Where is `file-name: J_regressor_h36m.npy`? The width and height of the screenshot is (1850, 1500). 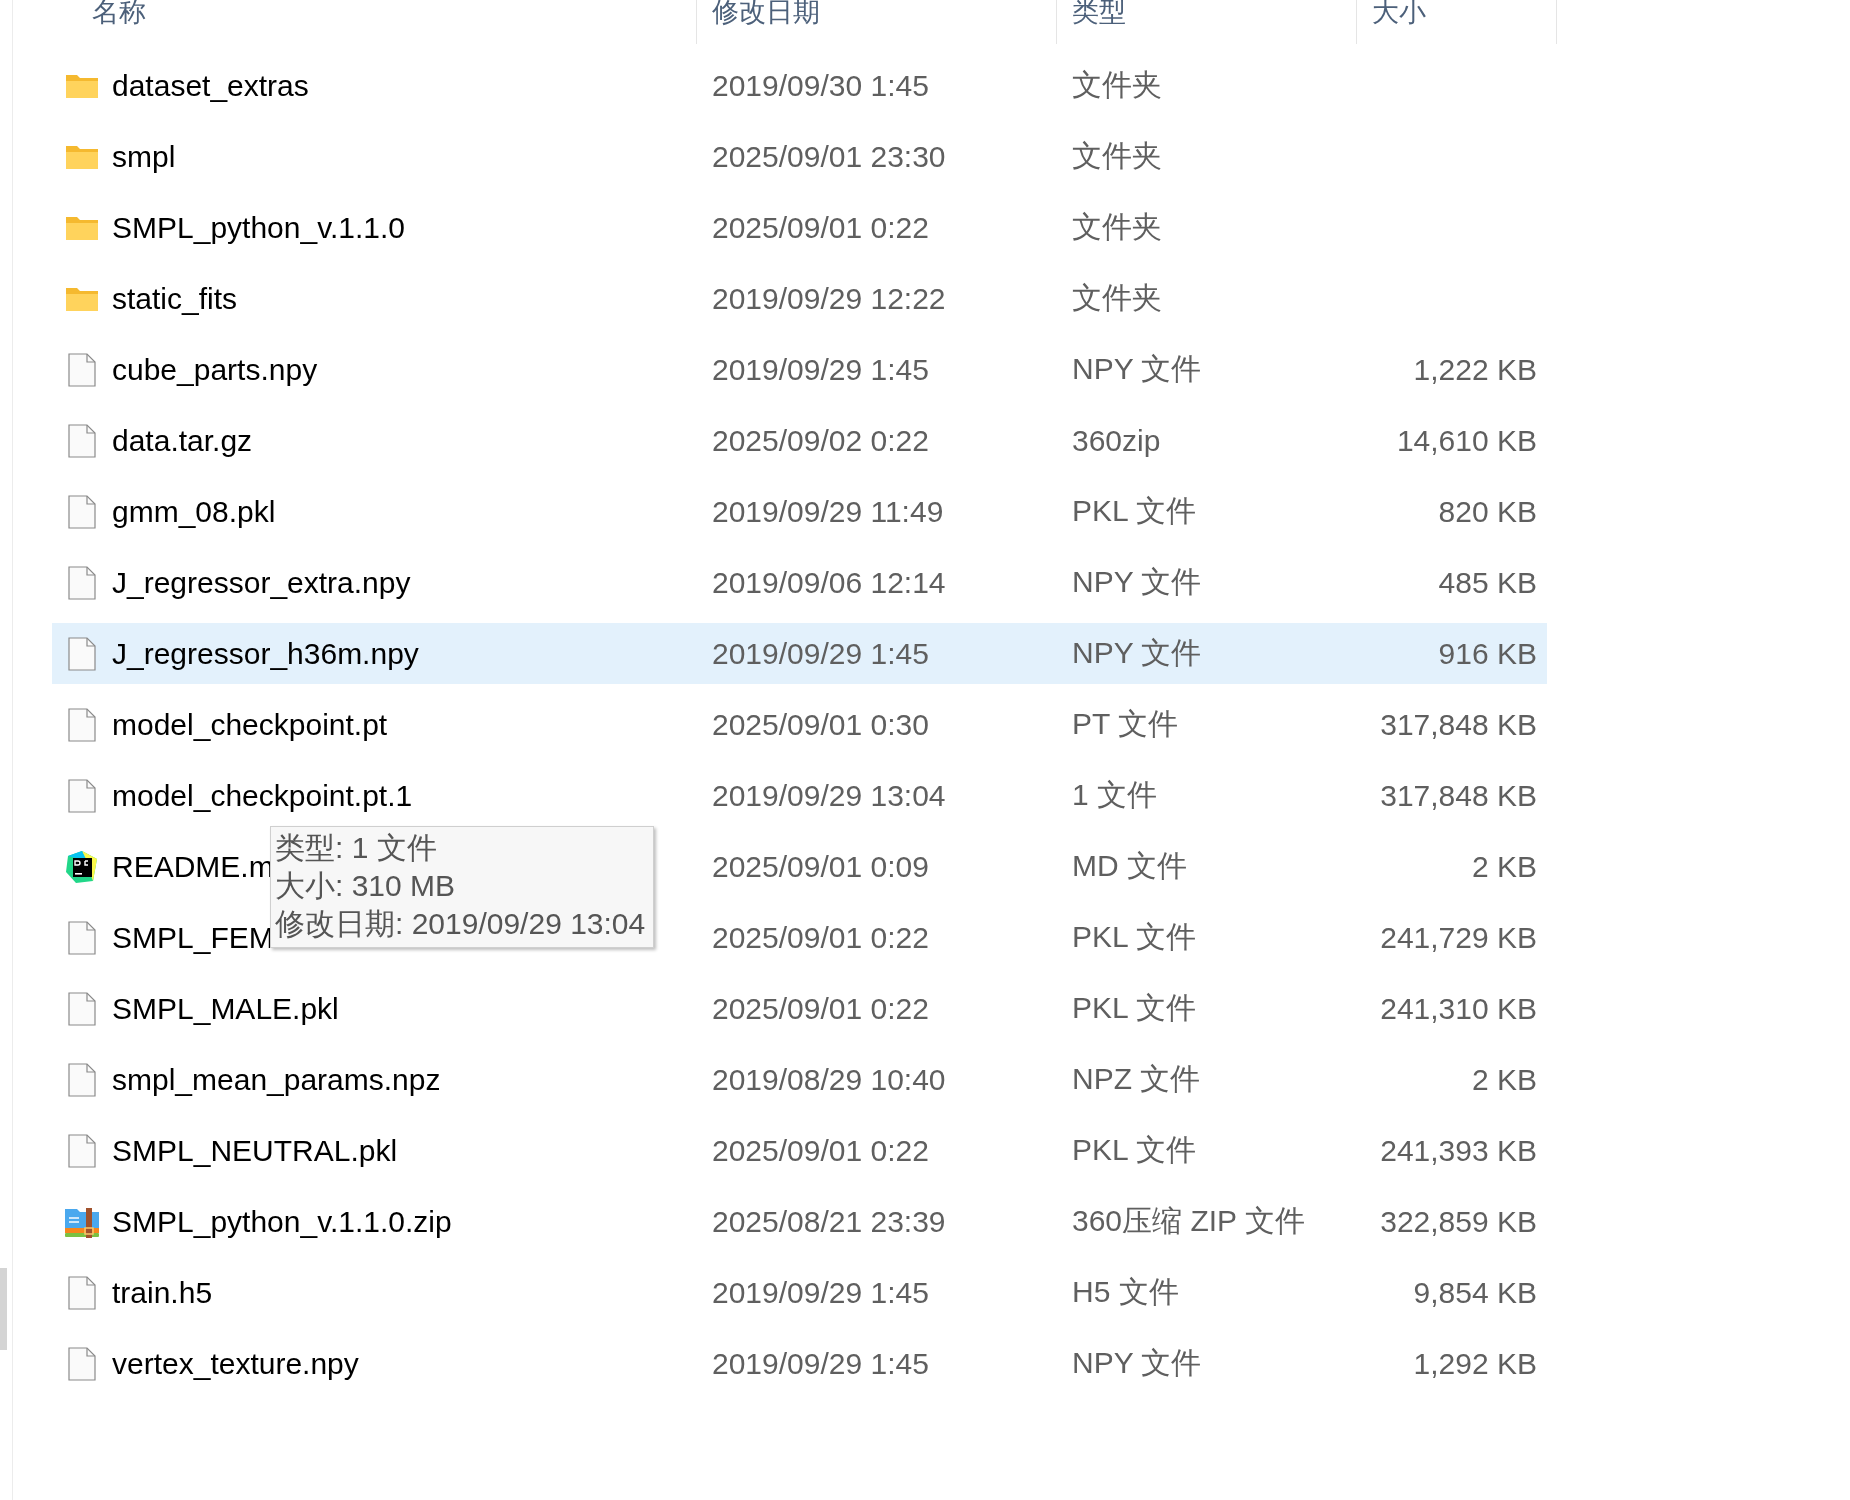
file-name: J_regressor_h36m.npy is located at coordinates (265, 653).